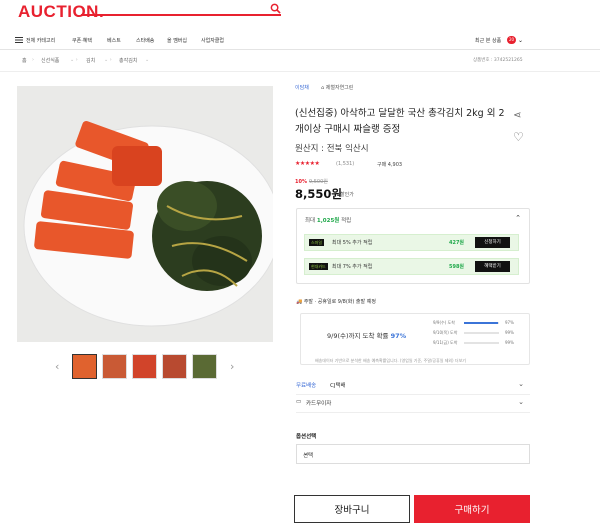 This screenshot has width=600, height=523. What do you see at coordinates (457, 267) in the screenshot?
I see `benefit-amount: 598원` at bounding box center [457, 267].